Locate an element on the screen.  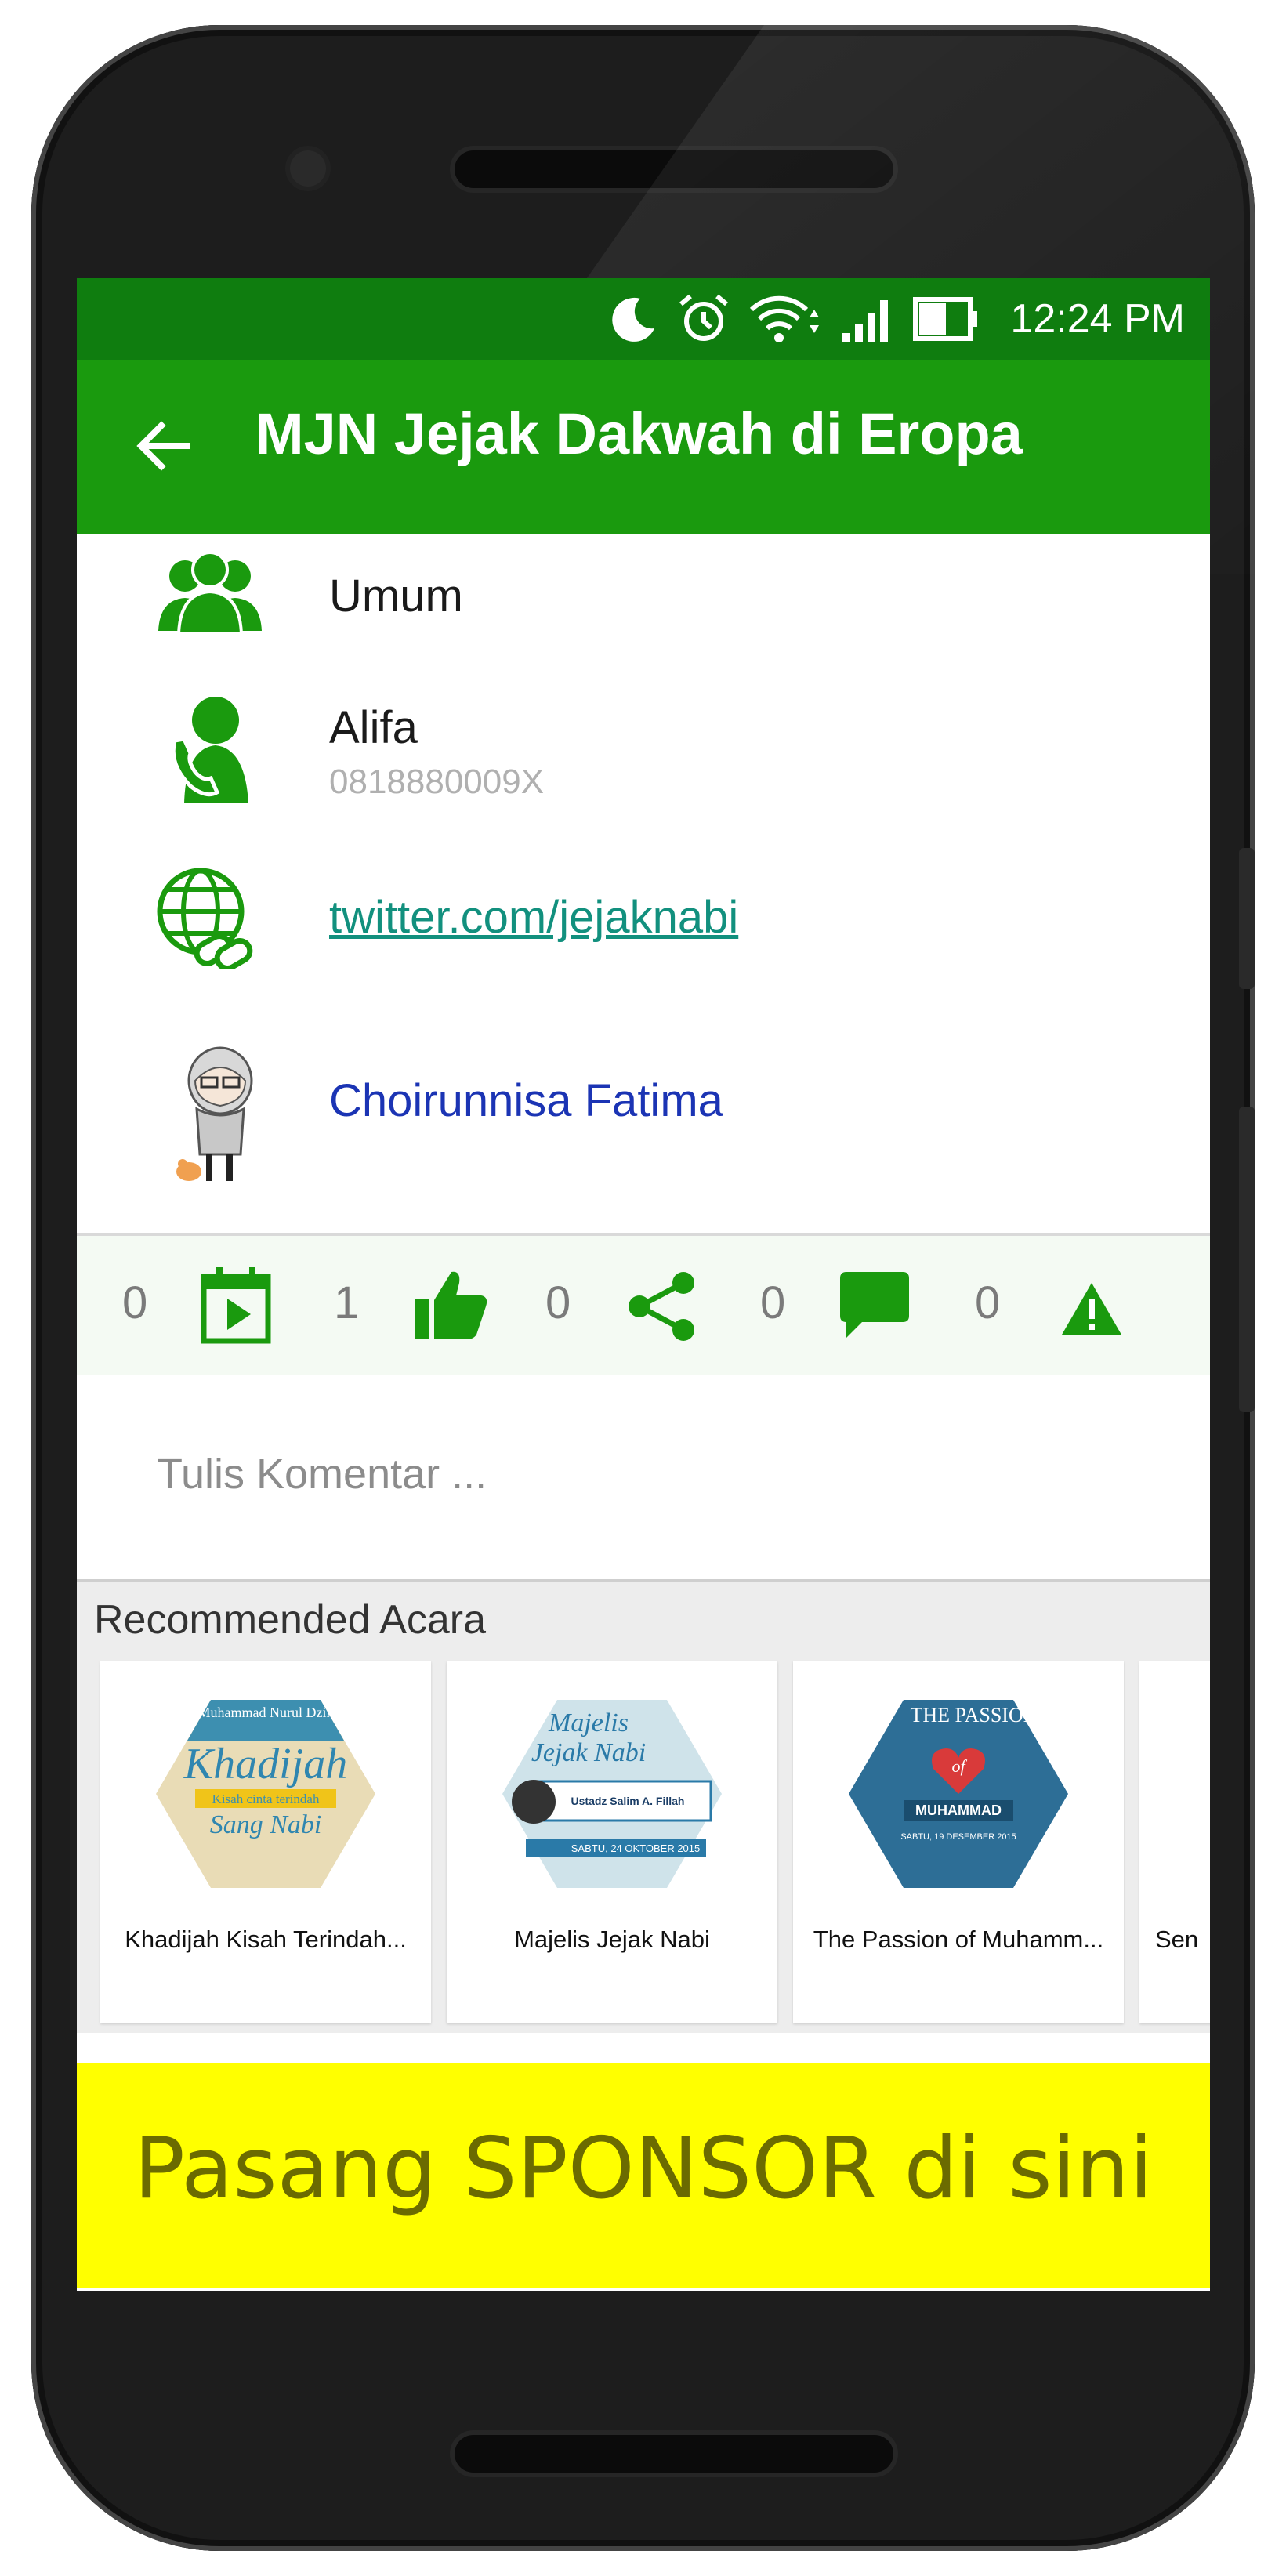
status-bar: 12:24 PM is located at coordinates (643, 319).